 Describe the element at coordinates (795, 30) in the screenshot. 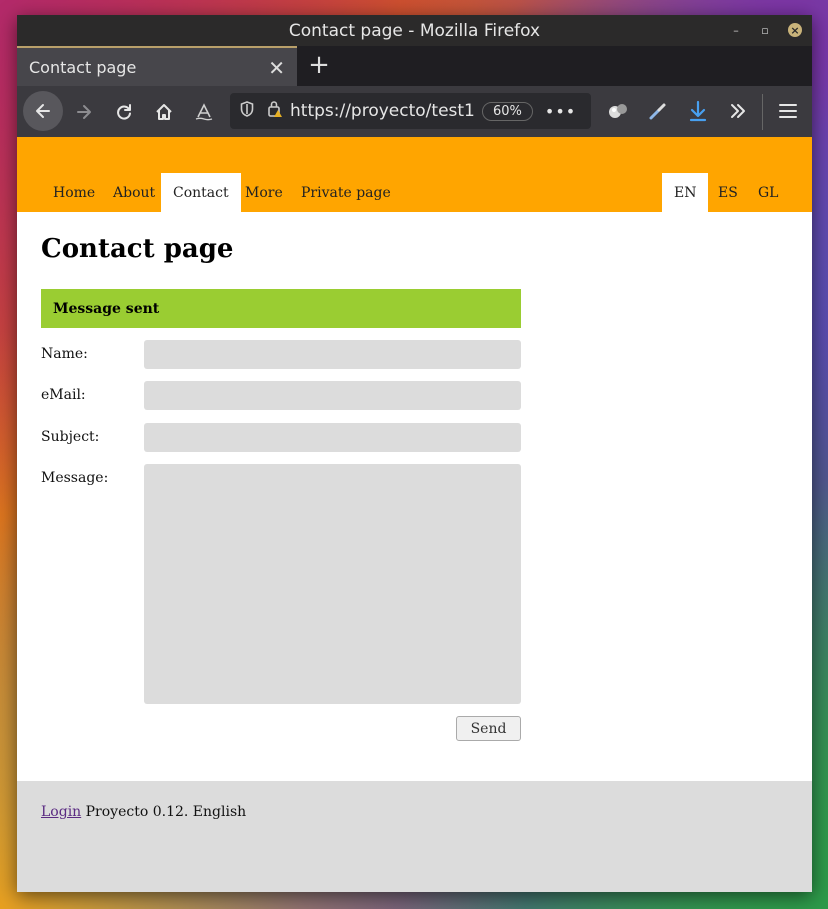

I see `close-window-button: ×` at that location.